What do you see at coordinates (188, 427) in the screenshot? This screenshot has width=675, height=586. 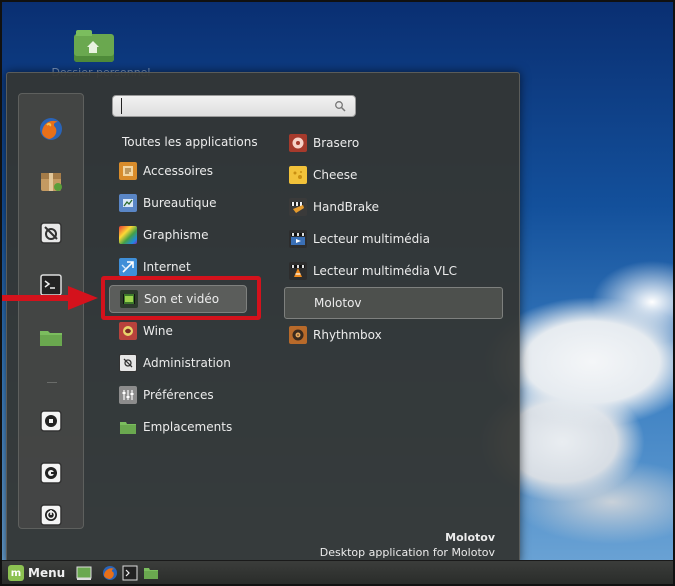 I see `category-label: Emplacements` at bounding box center [188, 427].